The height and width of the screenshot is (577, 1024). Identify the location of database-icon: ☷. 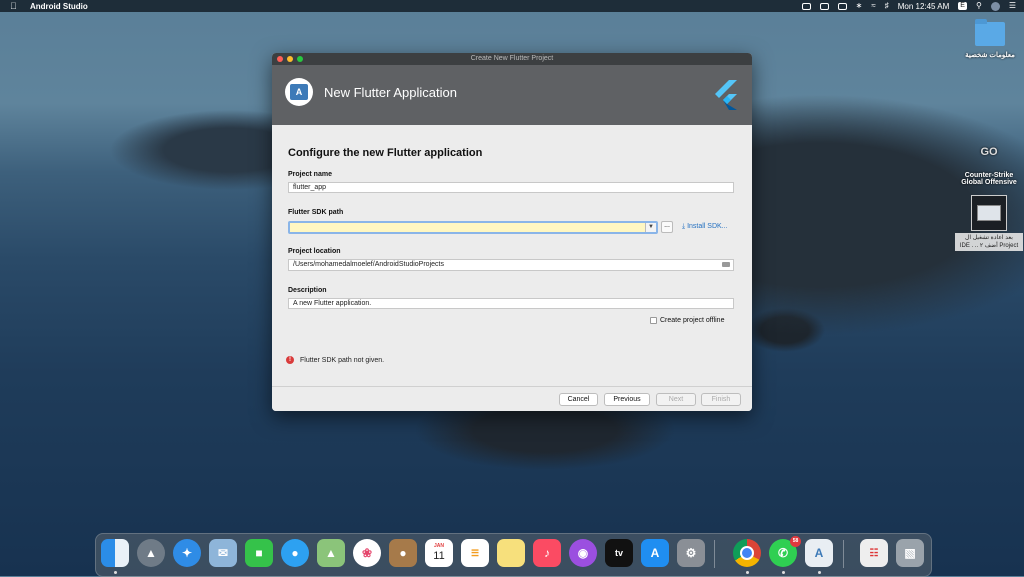
(874, 553).